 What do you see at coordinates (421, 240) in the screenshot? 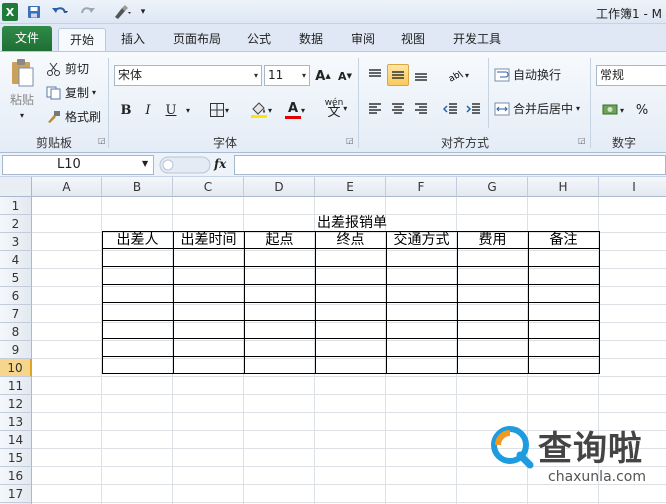
I see `table-header-cell: 交通方式` at bounding box center [421, 240].